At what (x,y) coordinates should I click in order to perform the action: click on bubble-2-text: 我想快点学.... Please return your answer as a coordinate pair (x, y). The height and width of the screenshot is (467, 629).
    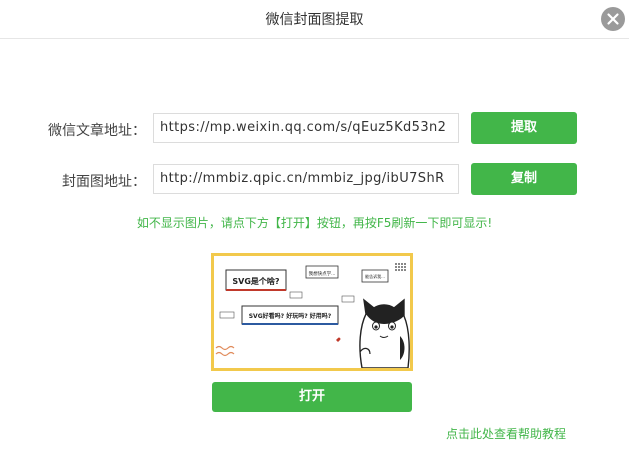
    Looking at the image, I should click on (322, 273).